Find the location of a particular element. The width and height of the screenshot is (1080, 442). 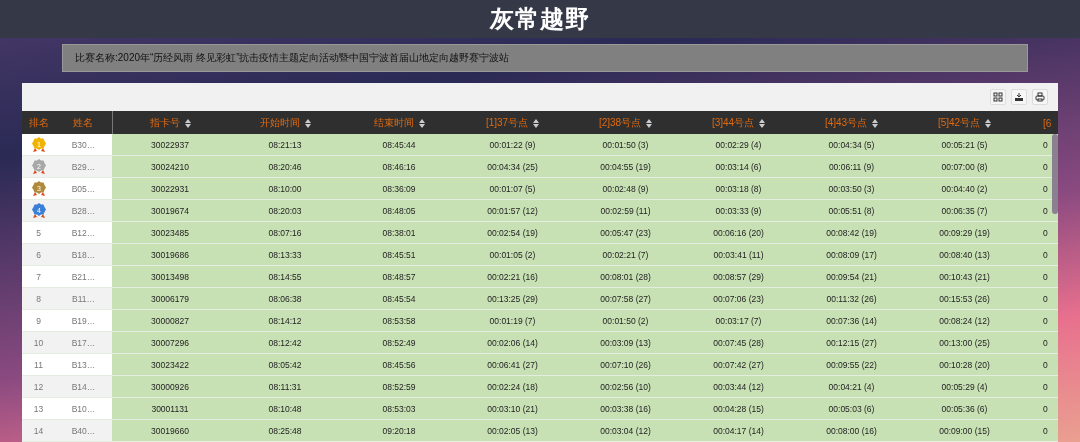

table-cell: 00:13:00 (25) is located at coordinates (964, 342).